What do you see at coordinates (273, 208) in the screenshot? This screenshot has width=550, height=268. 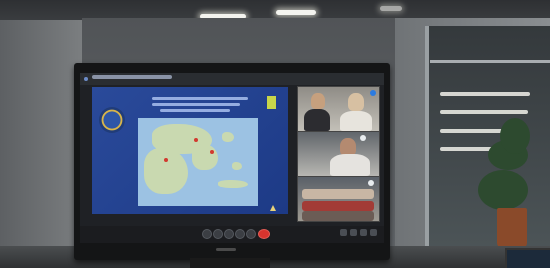 I see `cursor-icon` at bounding box center [273, 208].